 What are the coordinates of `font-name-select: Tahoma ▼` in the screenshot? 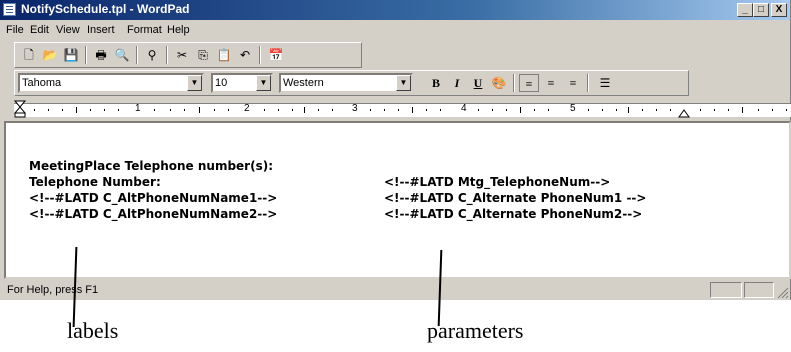 It's located at (111, 83).